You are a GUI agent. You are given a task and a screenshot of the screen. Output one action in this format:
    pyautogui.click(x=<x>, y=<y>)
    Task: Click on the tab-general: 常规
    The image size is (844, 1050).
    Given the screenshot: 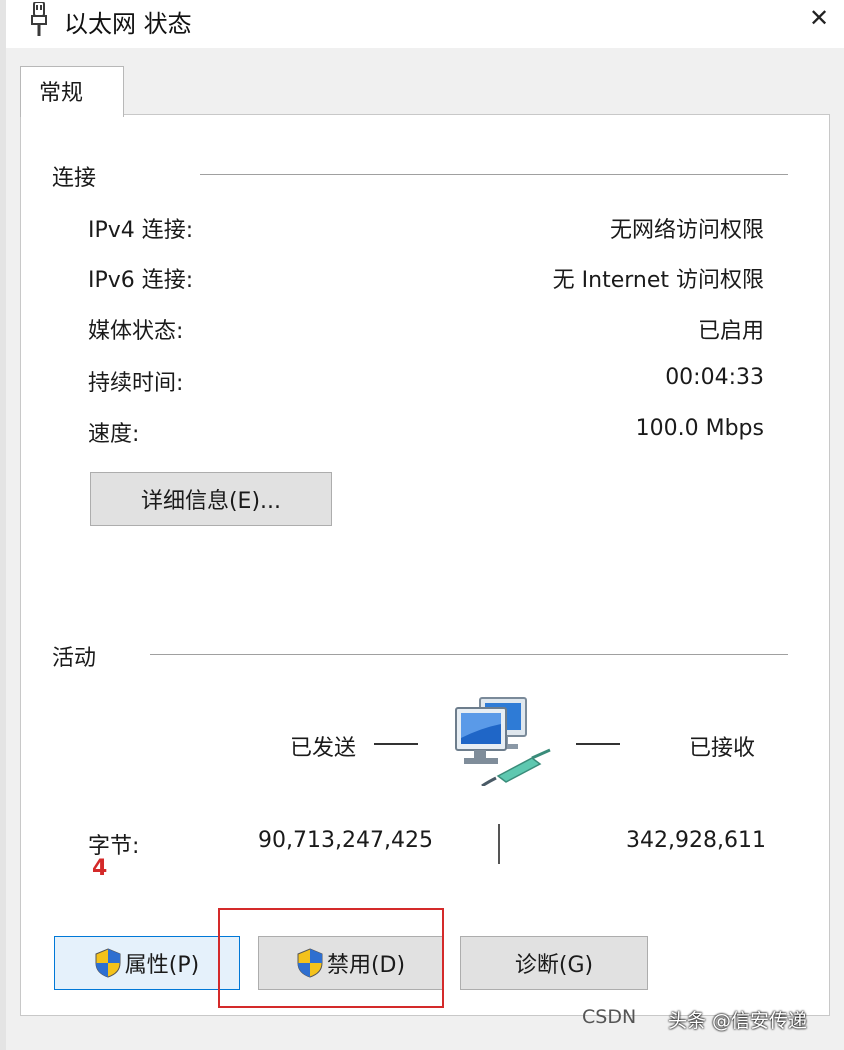 What is the action you would take?
    pyautogui.click(x=72, y=91)
    